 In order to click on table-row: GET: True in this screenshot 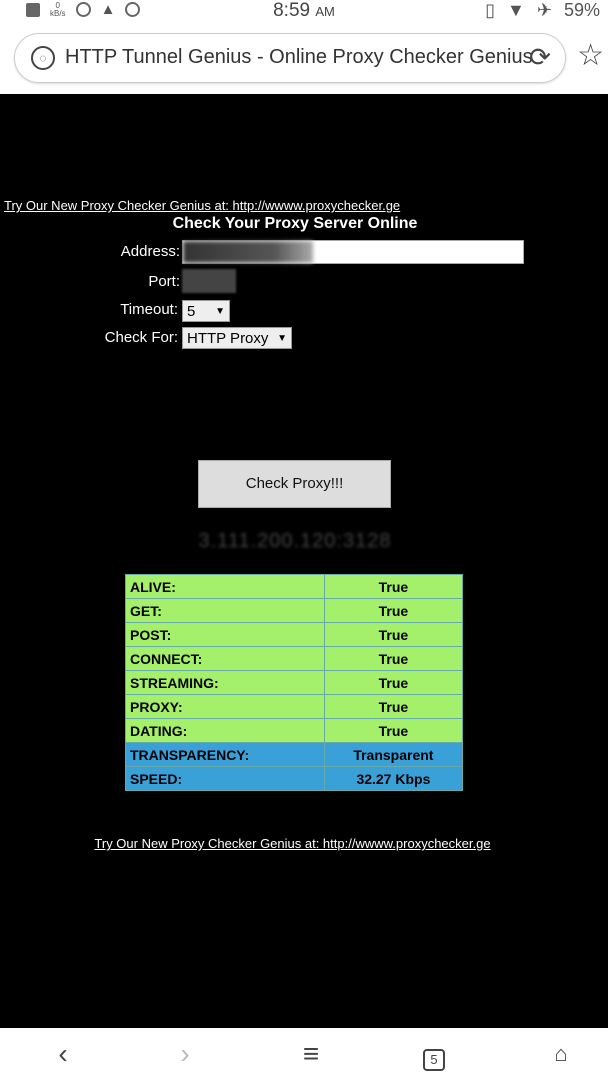, I will do `click(294, 610)`.